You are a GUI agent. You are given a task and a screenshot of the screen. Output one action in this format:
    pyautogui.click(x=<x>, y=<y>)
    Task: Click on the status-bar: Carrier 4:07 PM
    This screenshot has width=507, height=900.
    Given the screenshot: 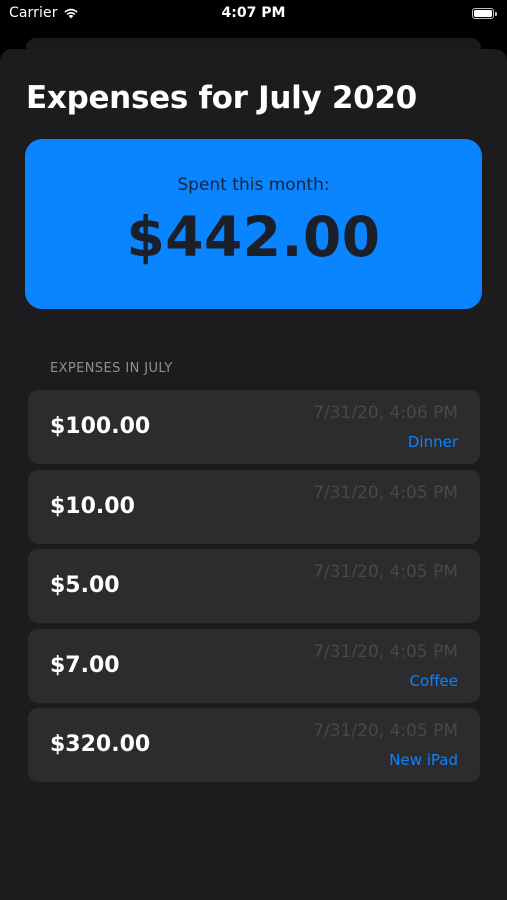 What is the action you would take?
    pyautogui.click(x=253, y=15)
    